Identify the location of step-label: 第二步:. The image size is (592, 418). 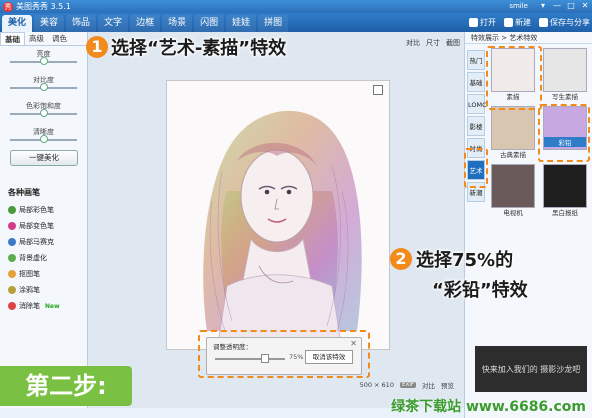
(66, 386).